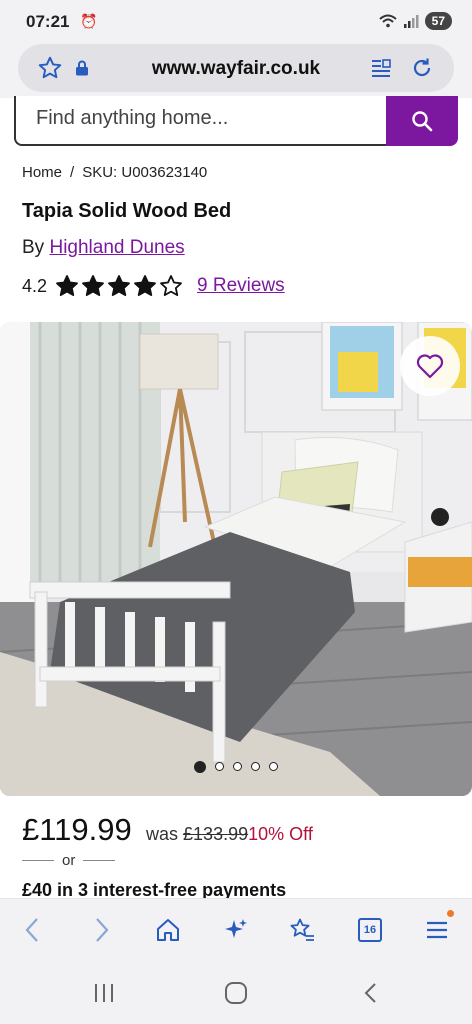  Describe the element at coordinates (438, 21) in the screenshot. I see `battery-indicator: 57` at that location.